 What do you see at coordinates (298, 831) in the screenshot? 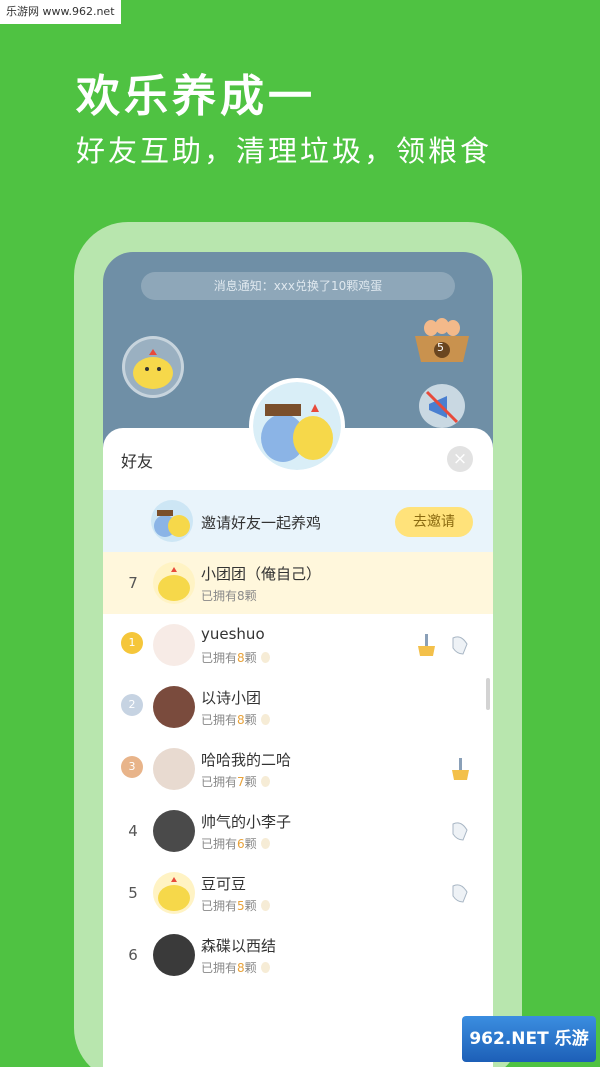
I see `friend-row: 4 帅气的小李子 已拥有6颗` at bounding box center [298, 831].